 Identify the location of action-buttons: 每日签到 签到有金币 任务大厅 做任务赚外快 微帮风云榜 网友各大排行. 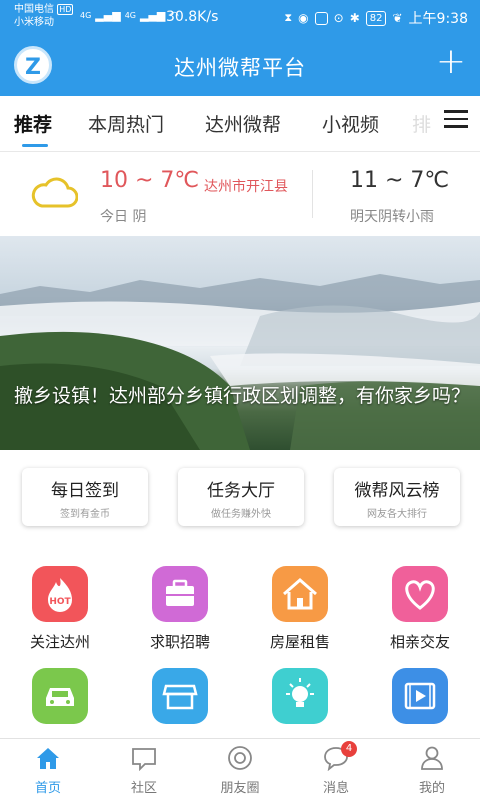
(240, 496).